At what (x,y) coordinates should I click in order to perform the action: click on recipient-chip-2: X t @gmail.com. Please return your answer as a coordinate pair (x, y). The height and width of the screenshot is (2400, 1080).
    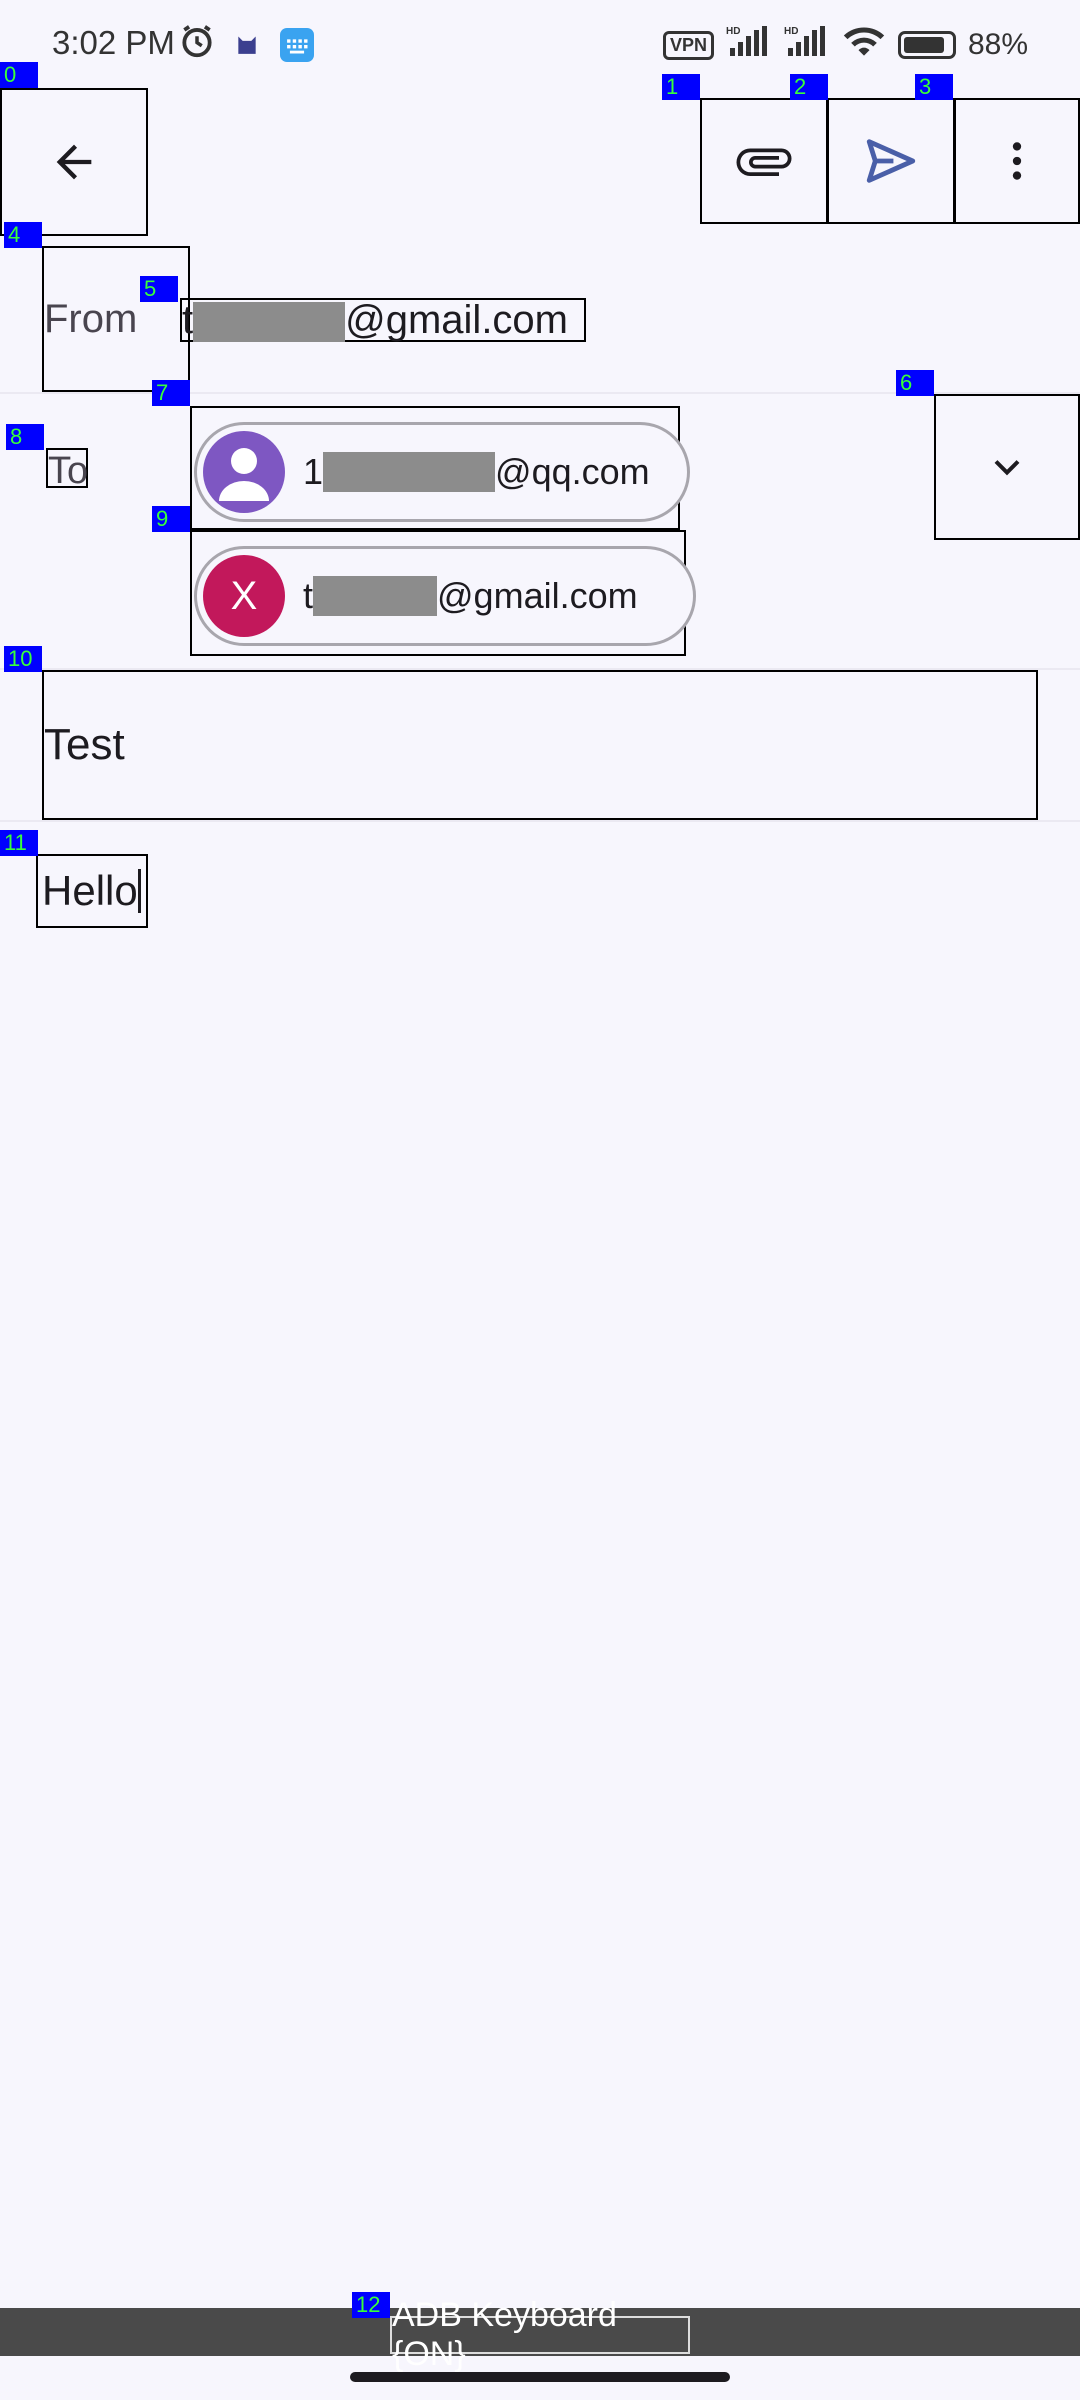
    Looking at the image, I should click on (443, 593).